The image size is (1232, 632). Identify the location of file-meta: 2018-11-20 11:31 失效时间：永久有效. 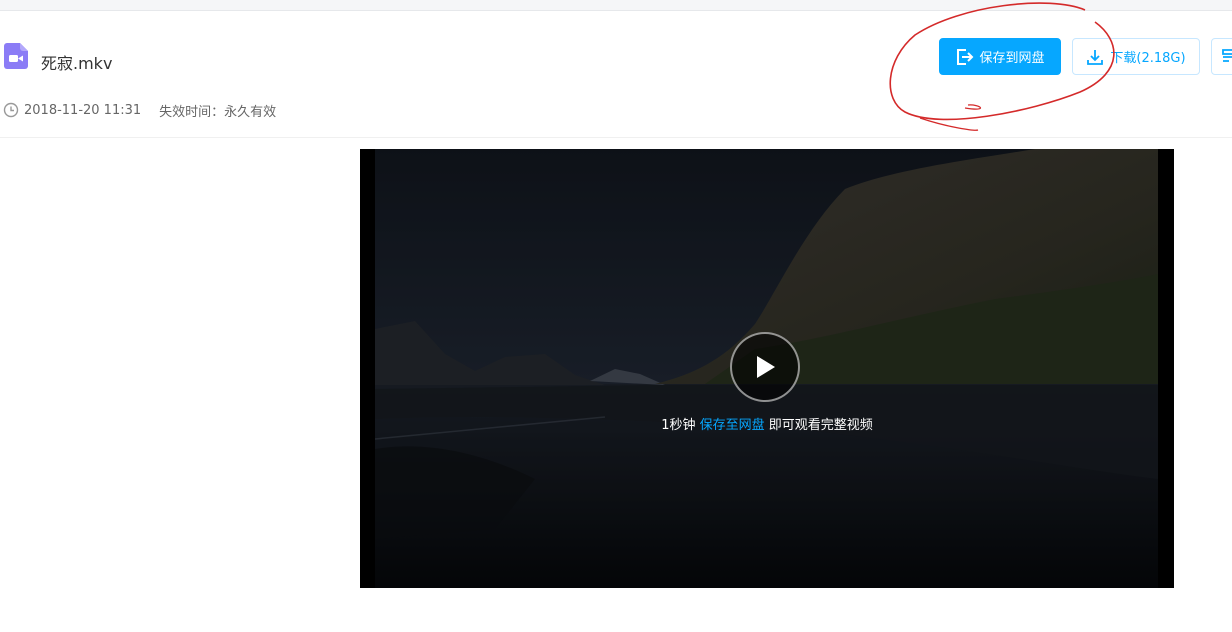
(140, 110).